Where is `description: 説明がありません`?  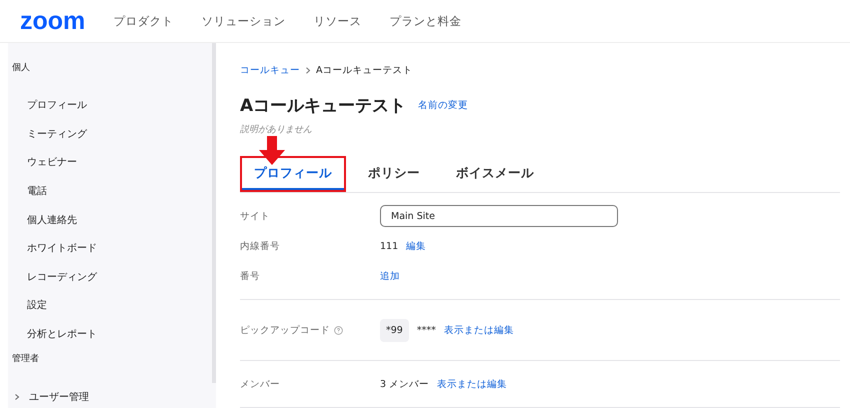
description: 説明がありません is located at coordinates (276, 130).